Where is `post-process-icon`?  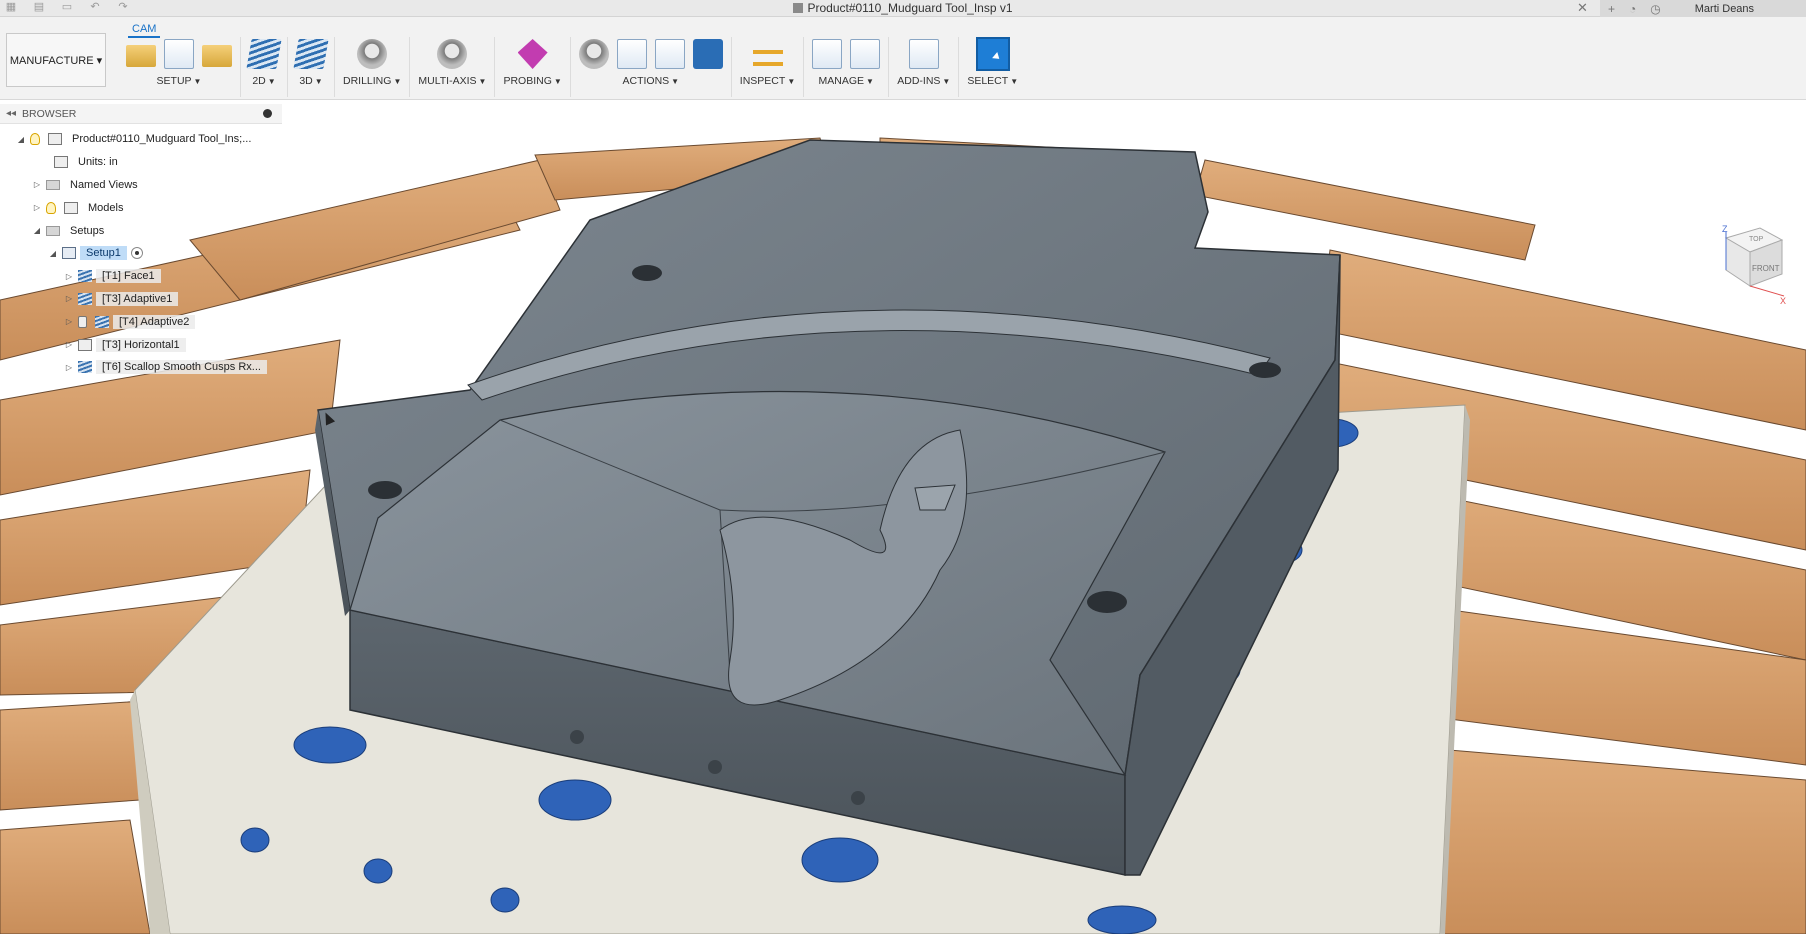 post-process-icon is located at coordinates (631, 54).